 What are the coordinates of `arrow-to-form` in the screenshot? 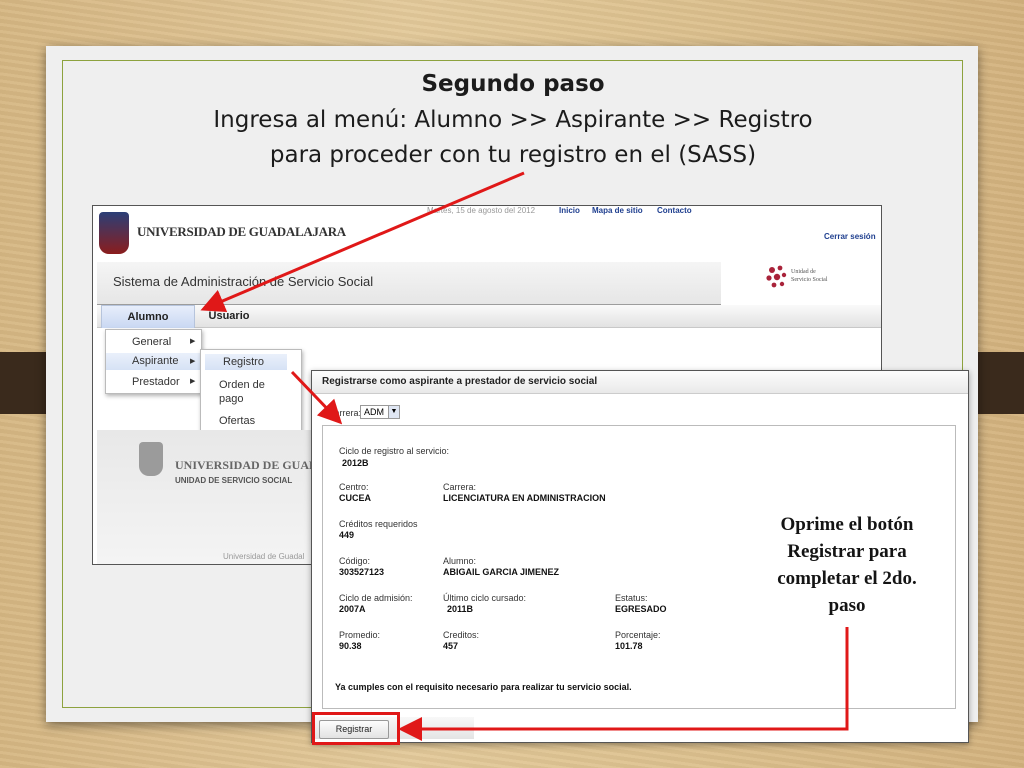 It's located at (316, 397).